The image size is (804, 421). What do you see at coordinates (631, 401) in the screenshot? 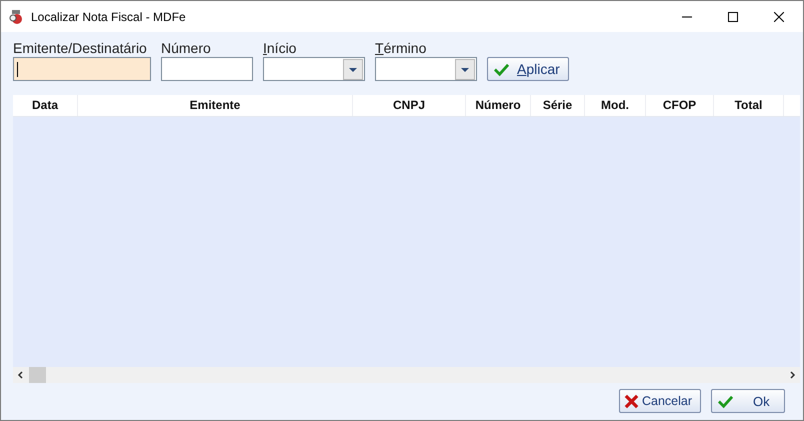
I see `cross-icon` at bounding box center [631, 401].